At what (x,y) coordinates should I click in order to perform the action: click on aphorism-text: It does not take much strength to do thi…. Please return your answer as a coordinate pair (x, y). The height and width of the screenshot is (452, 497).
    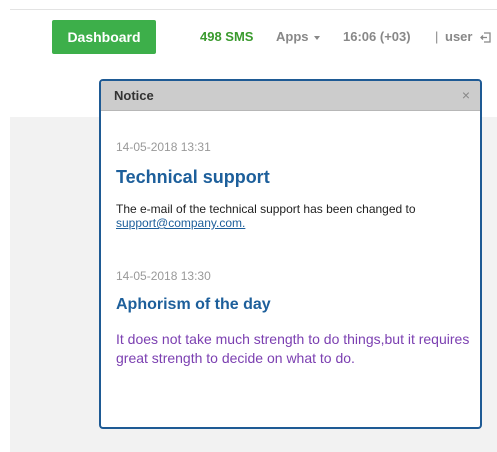
    Looking at the image, I should click on (293, 348).